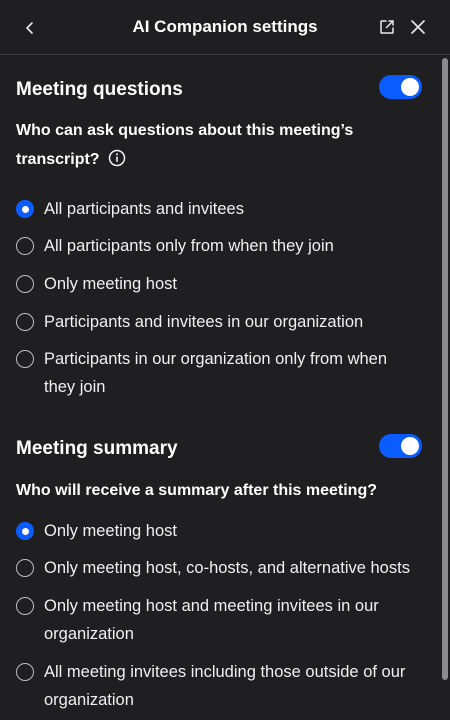 The width and height of the screenshot is (450, 720). I want to click on section-title-meeting-summary: Meeting summary, so click(97, 448).